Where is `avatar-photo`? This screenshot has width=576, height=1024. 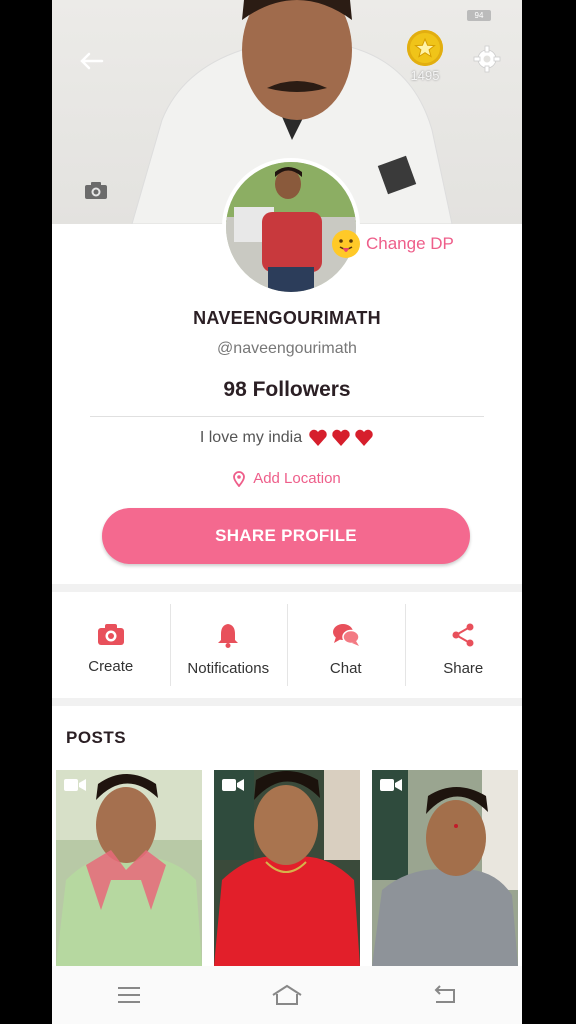 avatar-photo is located at coordinates (291, 227).